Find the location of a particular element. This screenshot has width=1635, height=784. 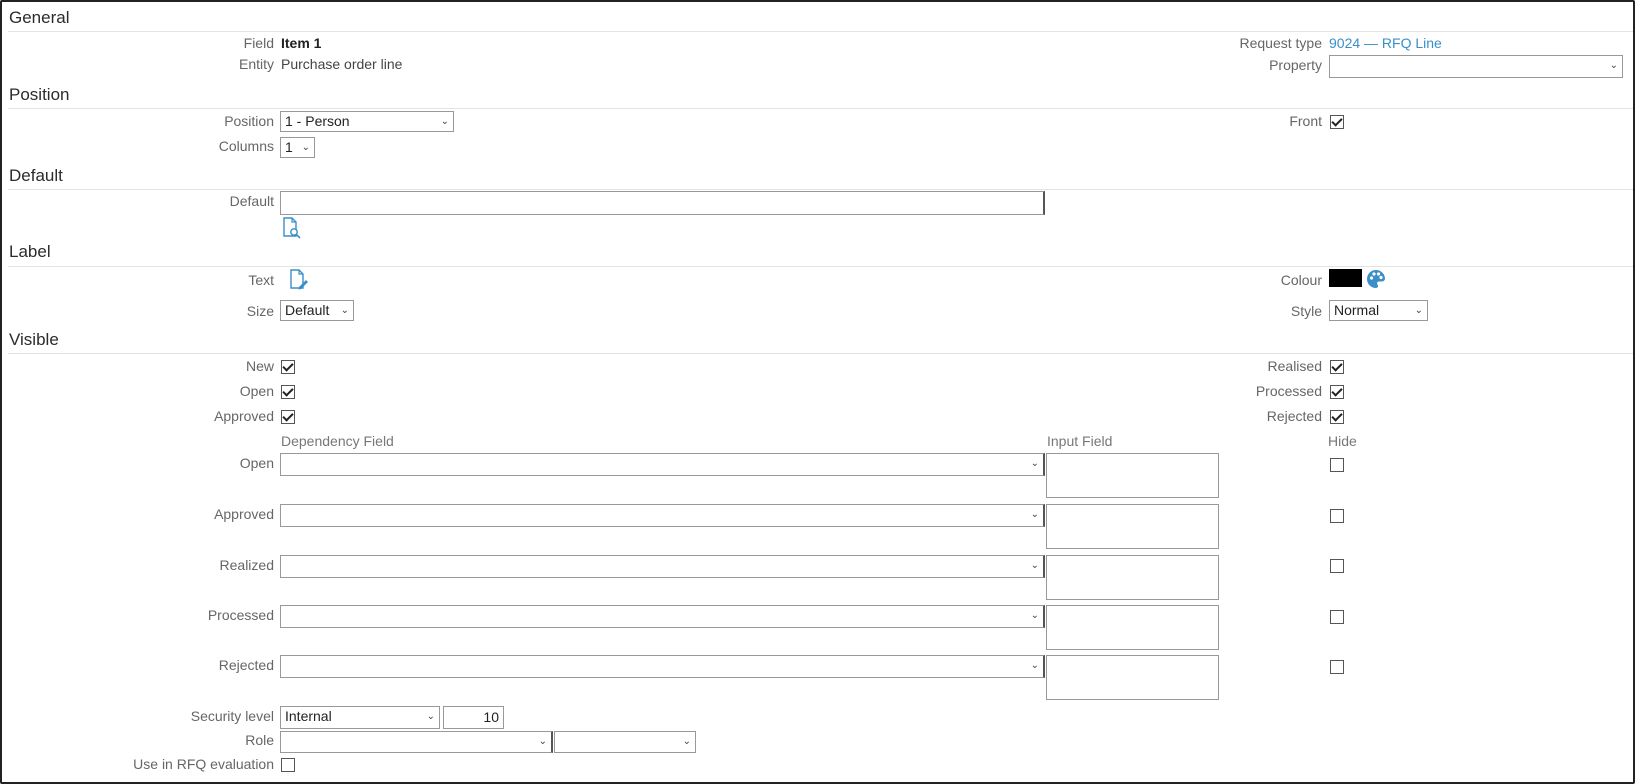

colour-label: Colour is located at coordinates (1301, 280).